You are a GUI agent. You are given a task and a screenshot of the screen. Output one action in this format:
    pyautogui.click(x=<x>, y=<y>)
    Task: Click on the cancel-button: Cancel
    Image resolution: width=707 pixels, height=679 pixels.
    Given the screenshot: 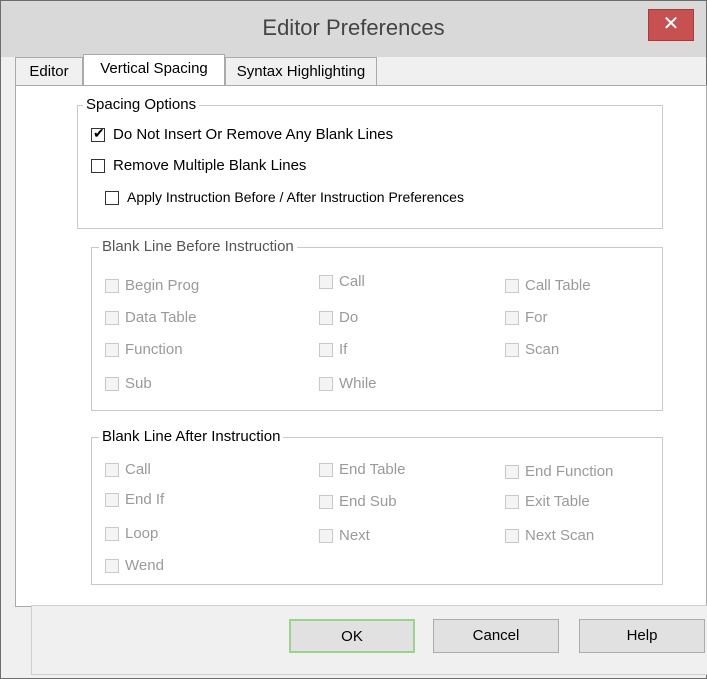 What is the action you would take?
    pyautogui.click(x=496, y=636)
    